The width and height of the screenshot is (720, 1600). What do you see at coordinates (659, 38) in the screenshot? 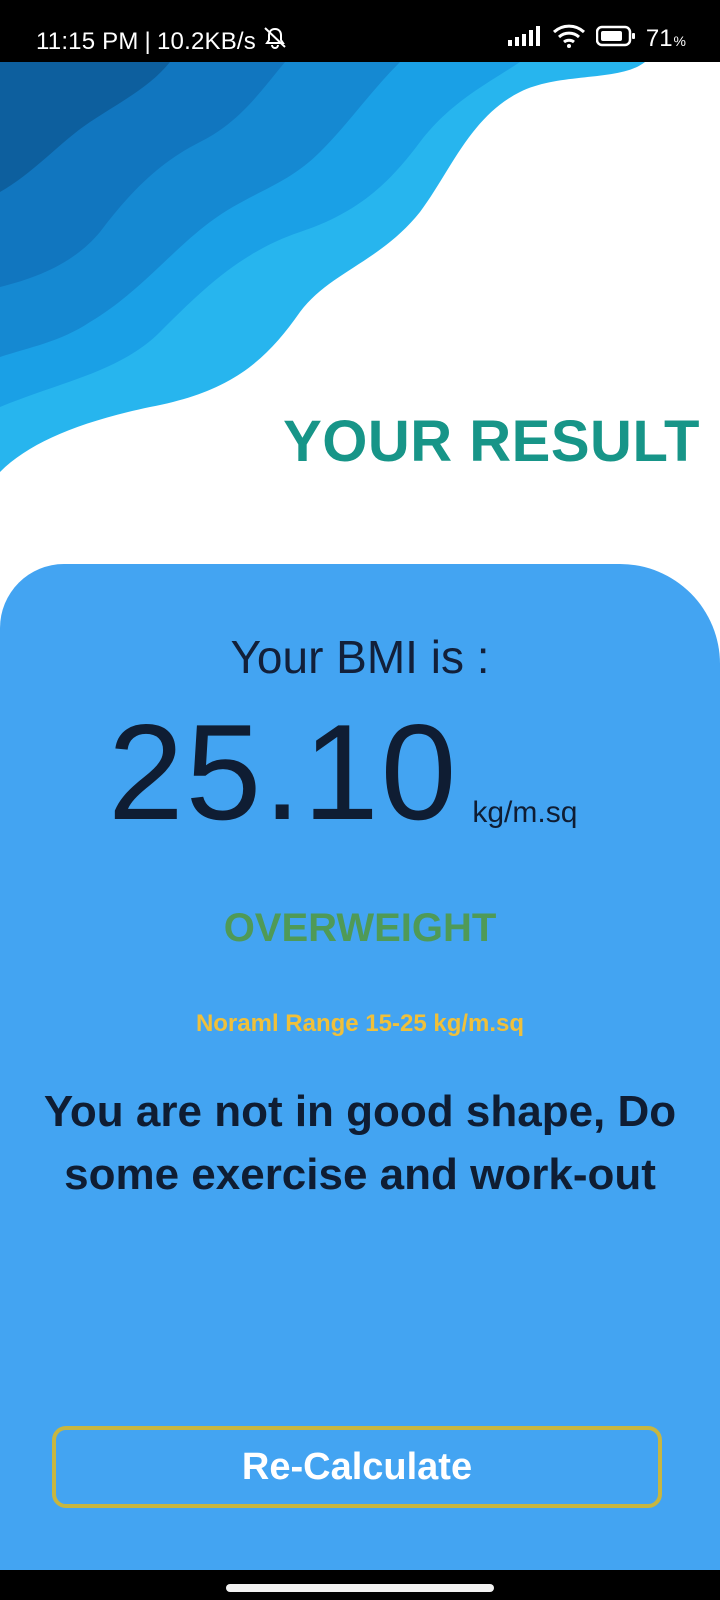
I see `battery-percent-value: 71` at bounding box center [659, 38].